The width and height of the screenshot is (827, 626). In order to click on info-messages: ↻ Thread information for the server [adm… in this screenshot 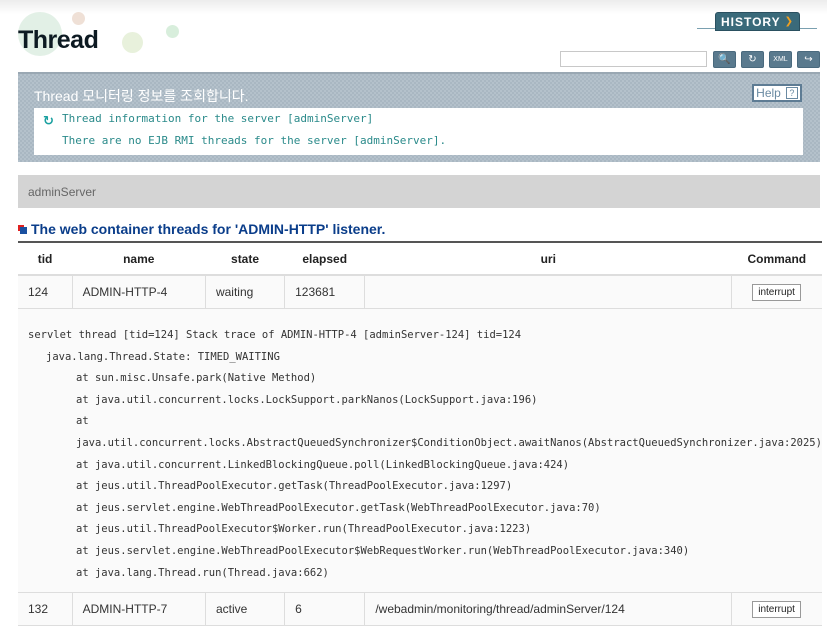, I will do `click(418, 131)`.